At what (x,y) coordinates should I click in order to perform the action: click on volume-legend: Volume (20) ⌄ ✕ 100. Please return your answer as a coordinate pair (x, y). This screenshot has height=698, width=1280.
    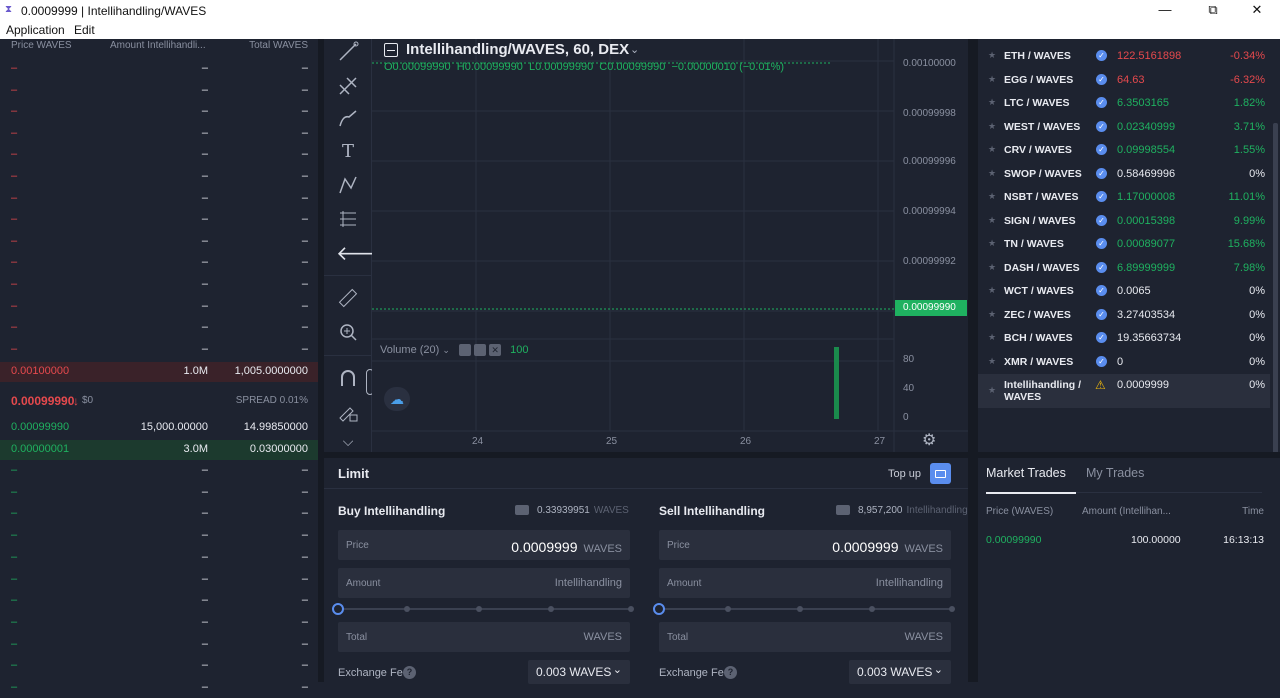
    Looking at the image, I should click on (454, 352).